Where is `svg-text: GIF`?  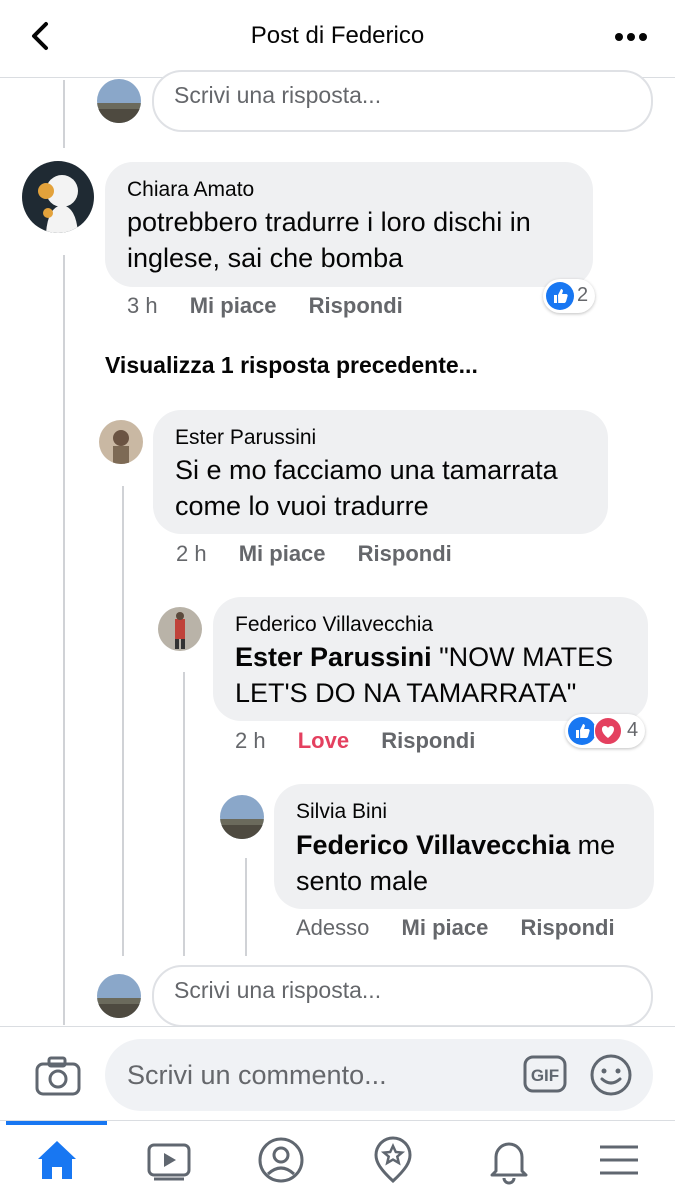
svg-text: GIF is located at coordinates (545, 1075).